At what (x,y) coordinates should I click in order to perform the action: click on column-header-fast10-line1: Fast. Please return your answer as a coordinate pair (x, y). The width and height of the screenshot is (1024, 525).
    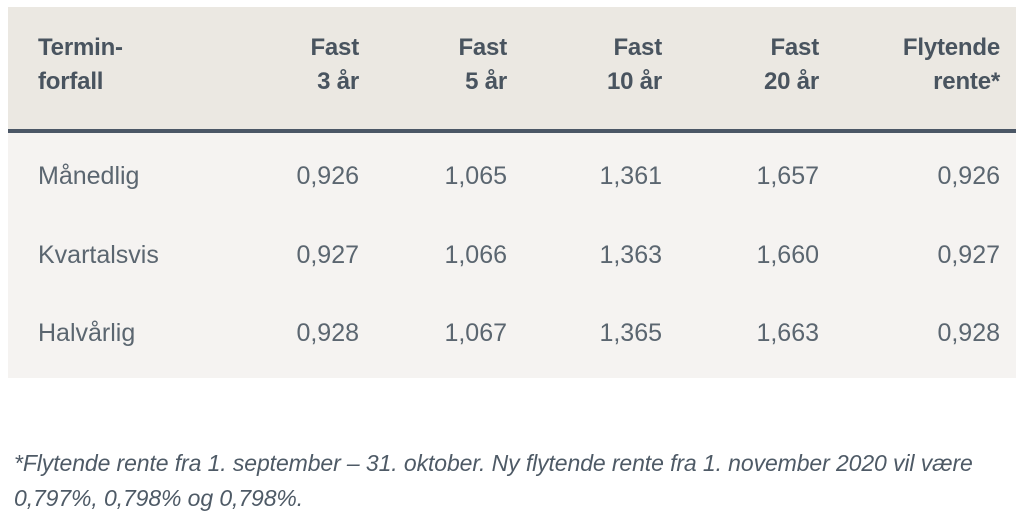
    Looking at the image, I should click on (637, 47).